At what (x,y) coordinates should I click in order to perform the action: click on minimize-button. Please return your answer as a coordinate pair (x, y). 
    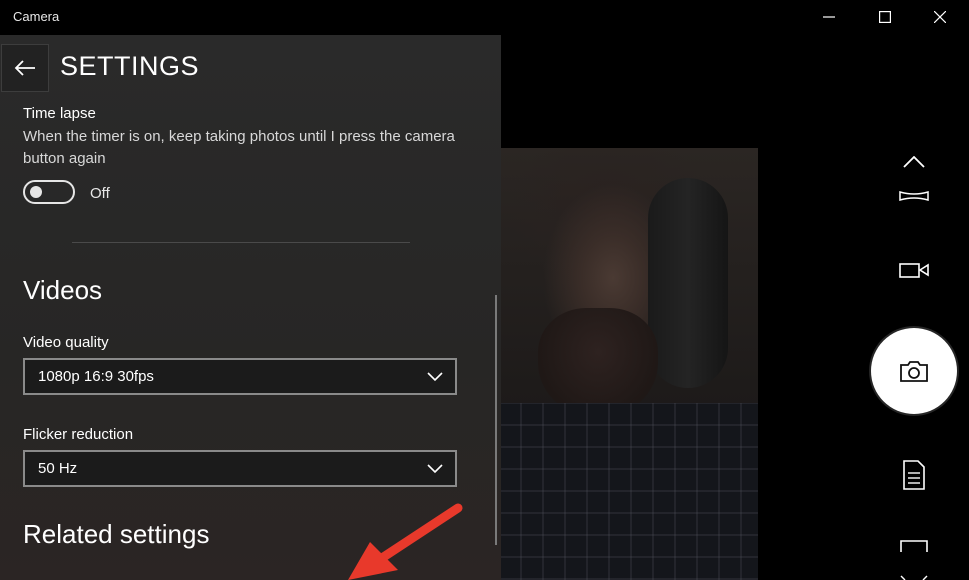
    Looking at the image, I should click on (829, 17).